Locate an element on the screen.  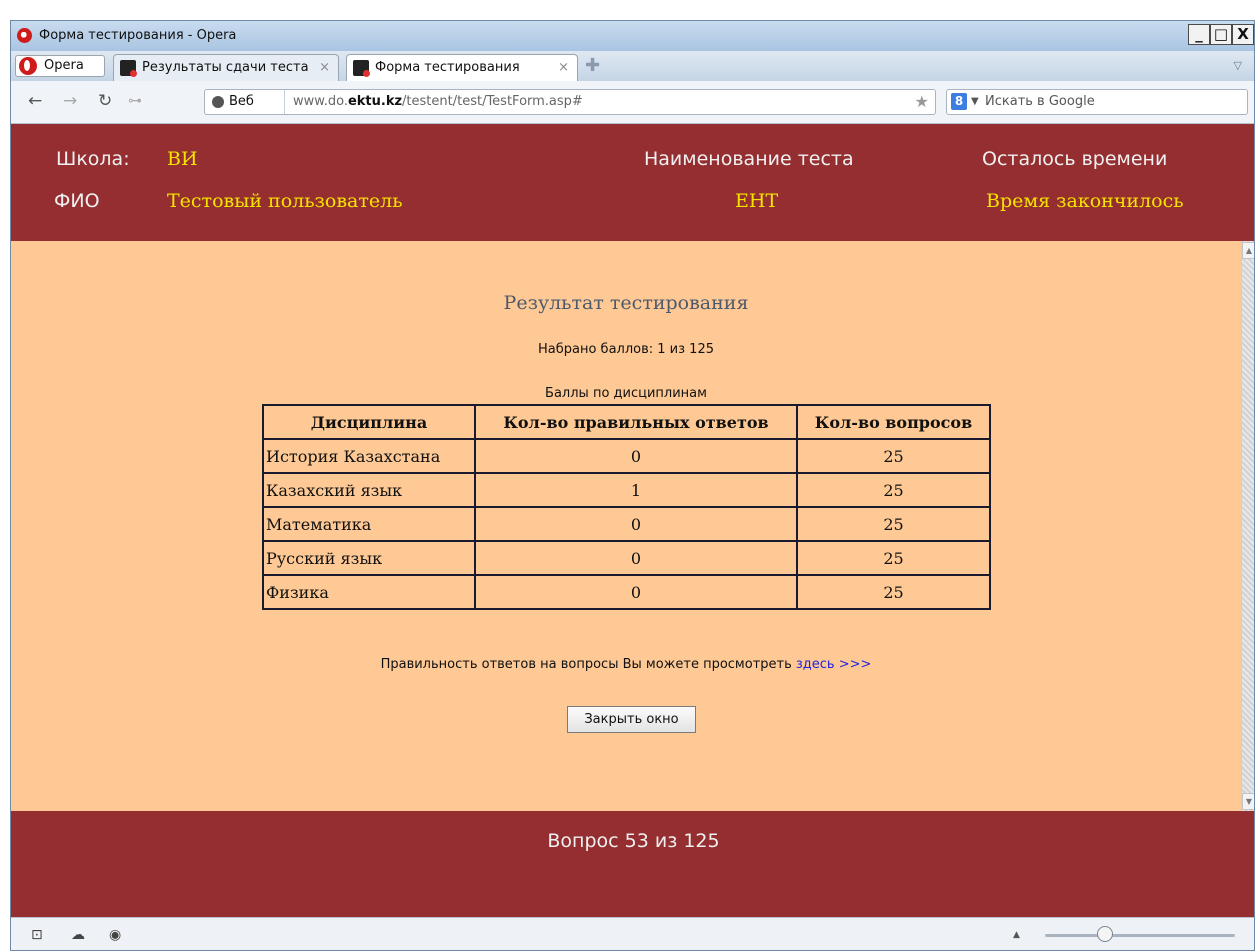
table-row: История Казахстана 0 25 is located at coordinates (626, 456).